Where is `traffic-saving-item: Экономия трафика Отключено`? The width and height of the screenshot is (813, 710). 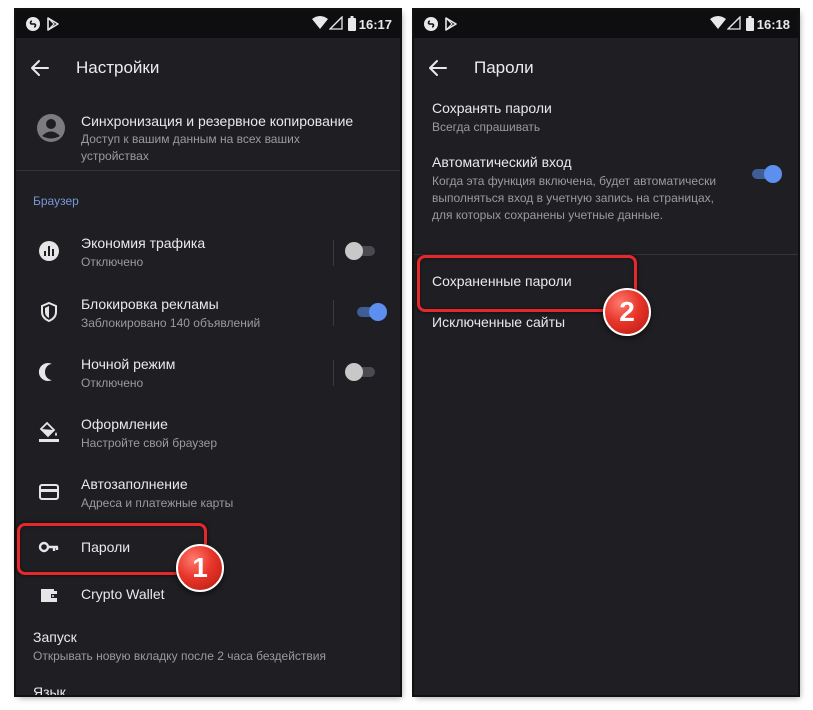
traffic-saving-item: Экономия трафика Отключено is located at coordinates (208, 257).